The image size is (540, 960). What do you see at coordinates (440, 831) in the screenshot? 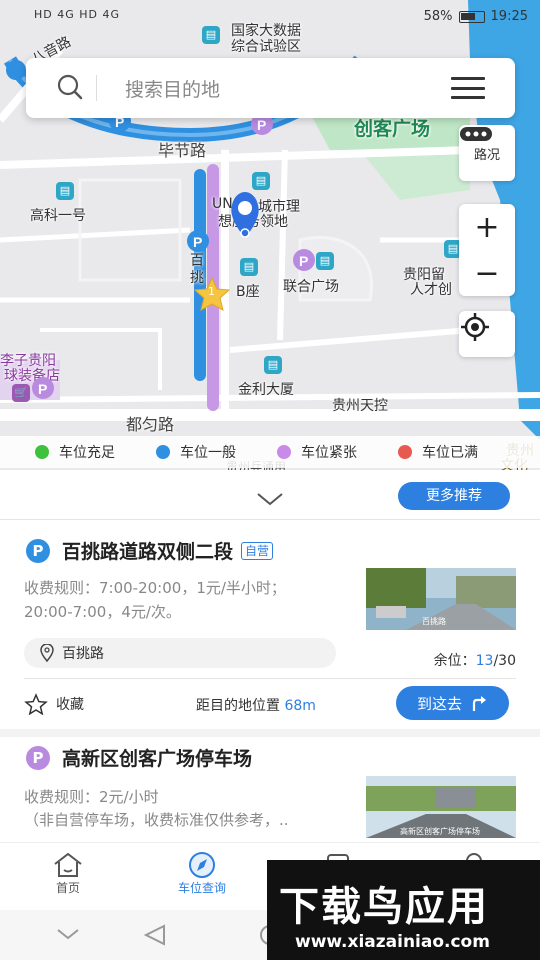
I see `card2-thumb-caption: 高新区创客广场停车场` at bounding box center [440, 831].